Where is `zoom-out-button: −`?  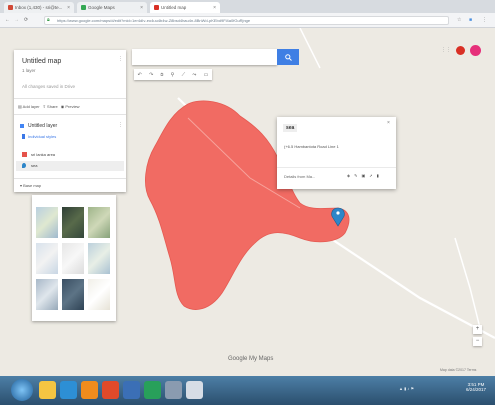 zoom-out-button: − is located at coordinates (477, 341).